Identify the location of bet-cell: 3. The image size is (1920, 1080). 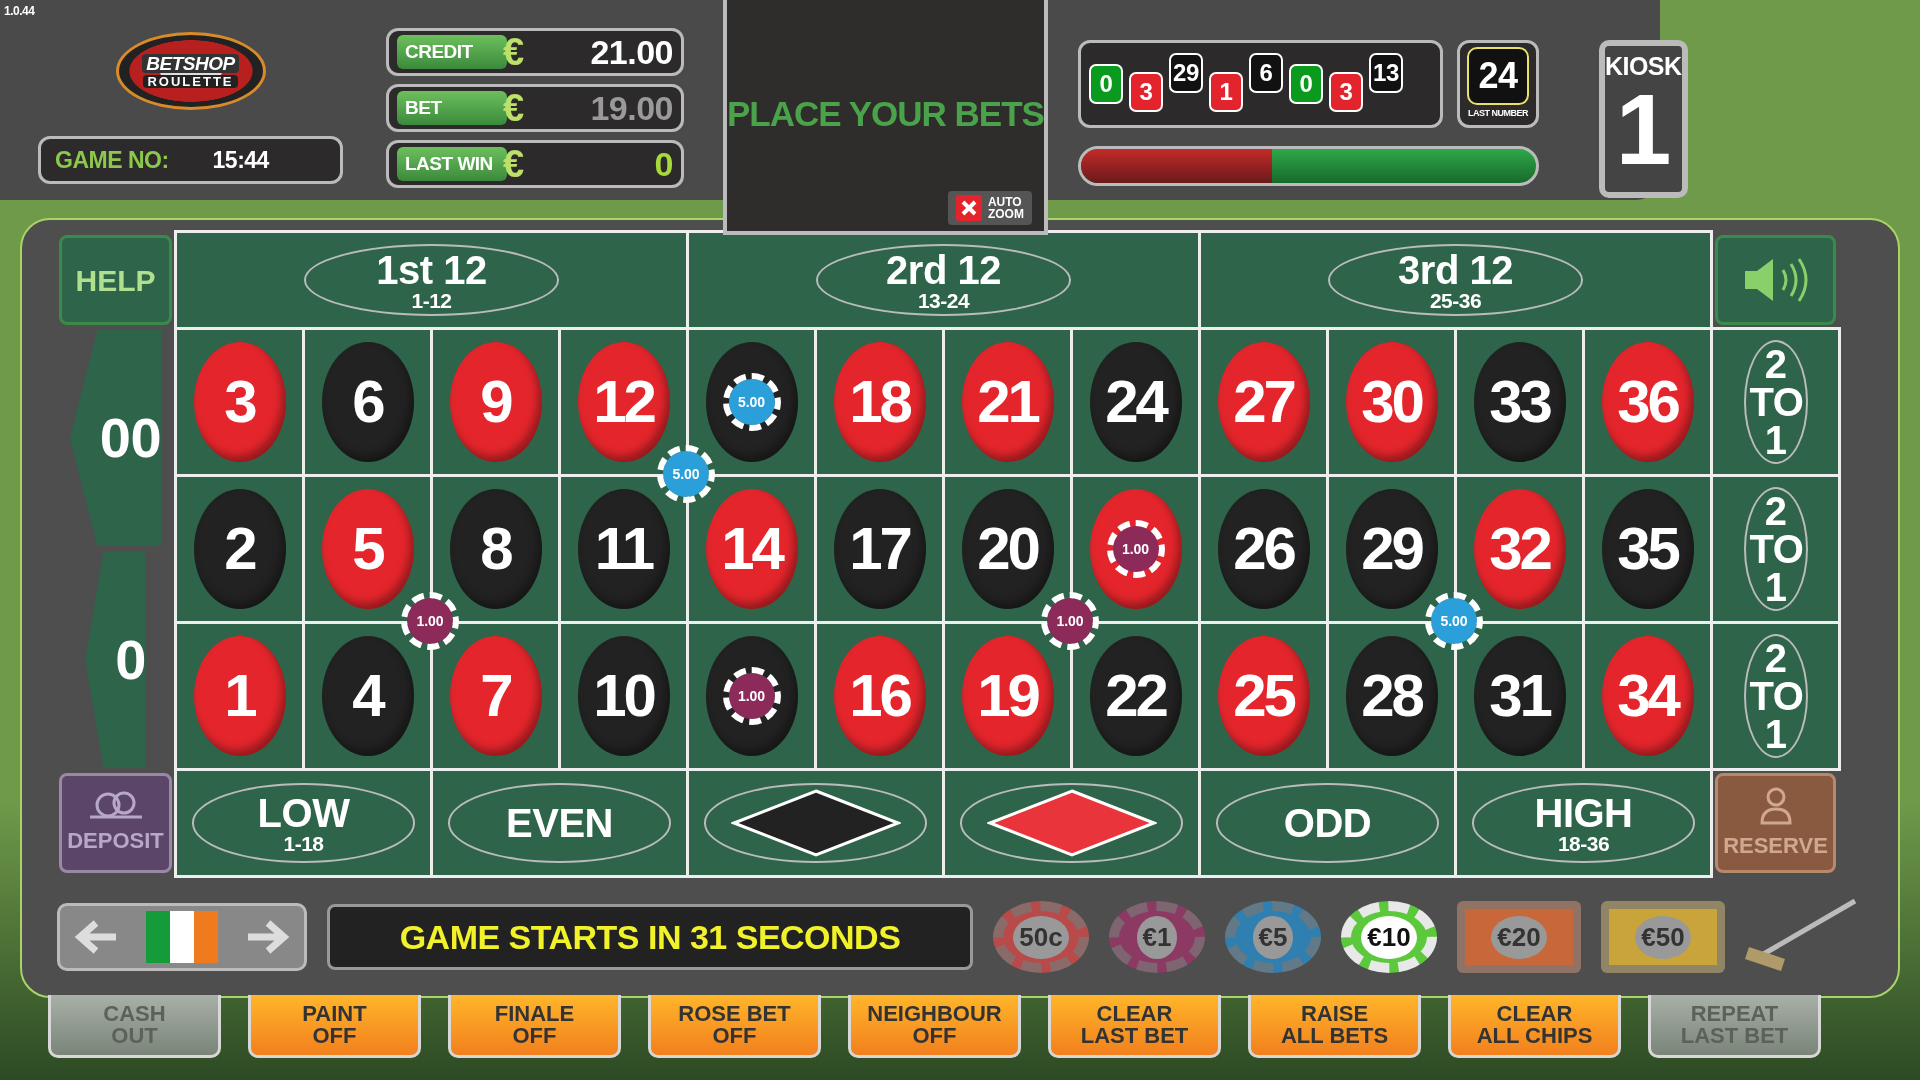
(239, 402).